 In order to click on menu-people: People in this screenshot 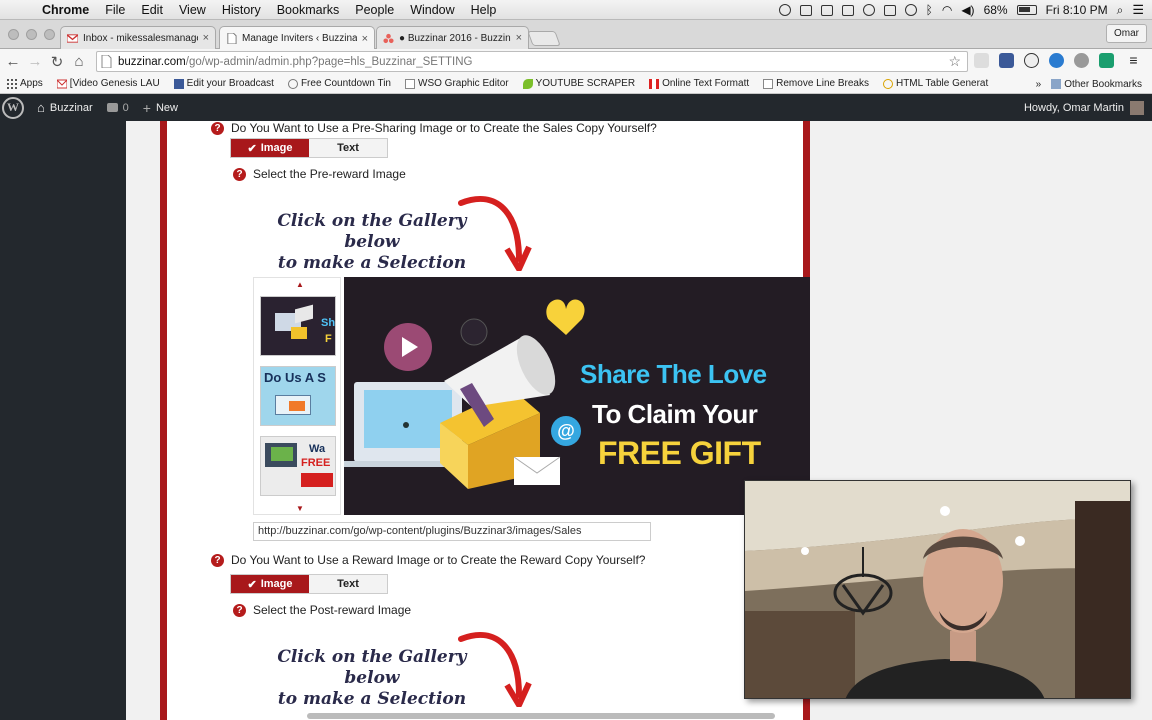, I will do `click(374, 10)`.